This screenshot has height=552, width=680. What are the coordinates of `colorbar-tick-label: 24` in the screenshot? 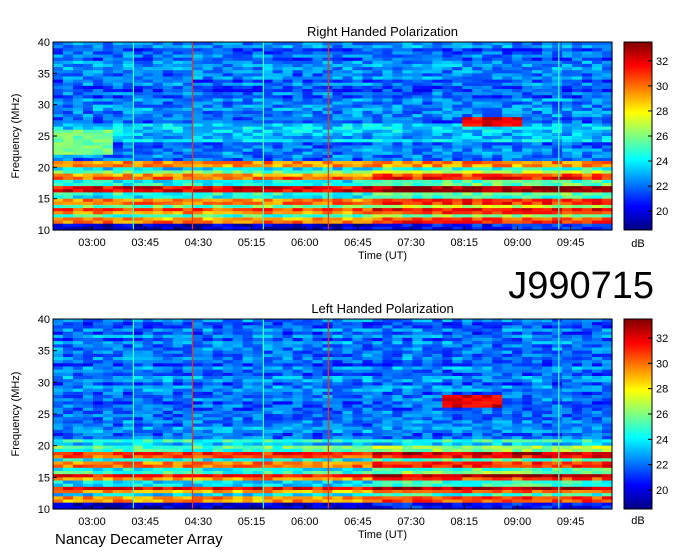 It's located at (662, 162).